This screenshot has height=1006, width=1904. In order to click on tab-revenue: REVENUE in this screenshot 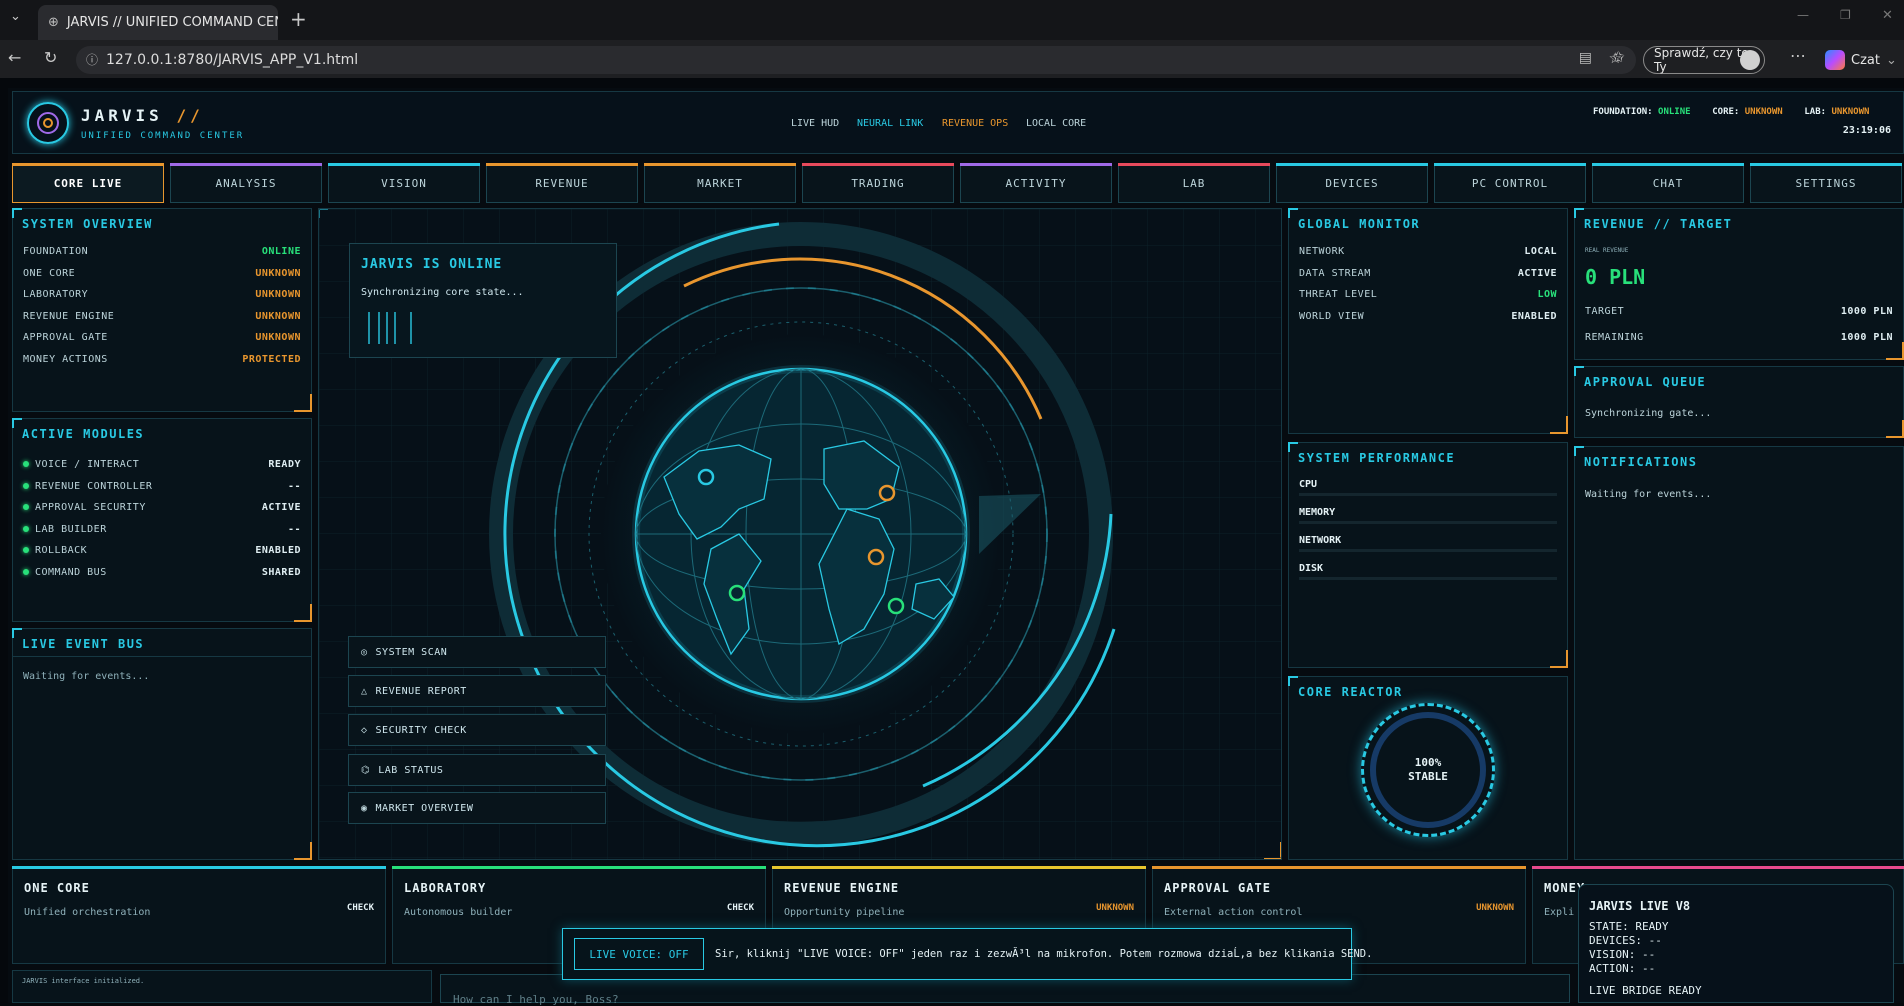, I will do `click(562, 183)`.